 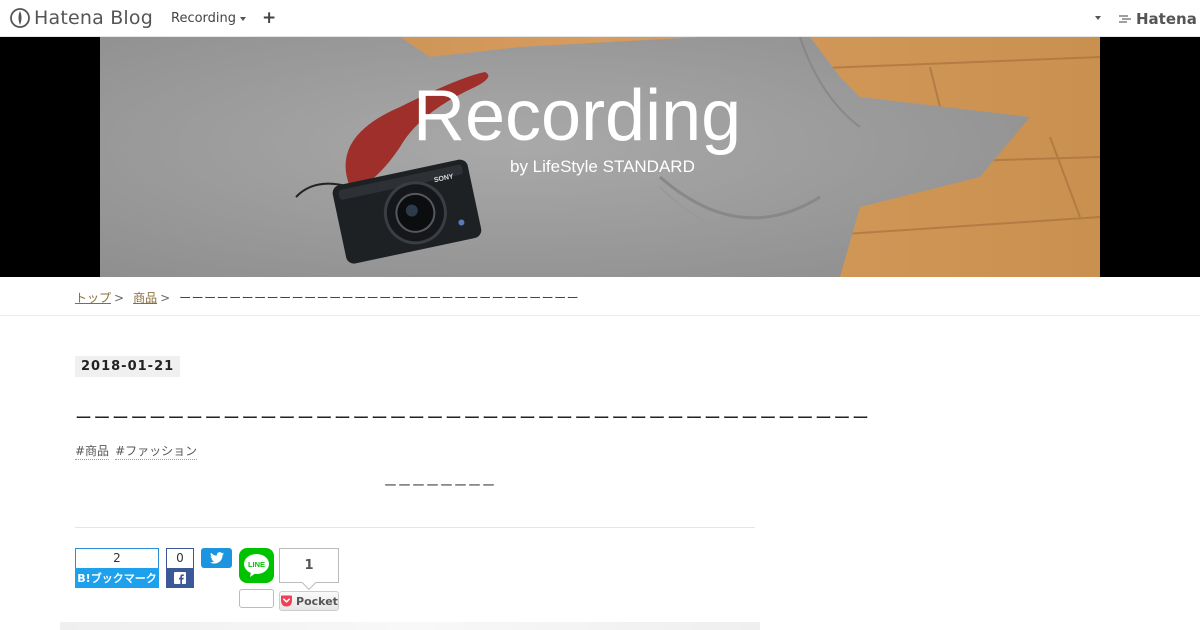 I want to click on entry-tags: #商品 #ファッション, so click(x=136, y=451).